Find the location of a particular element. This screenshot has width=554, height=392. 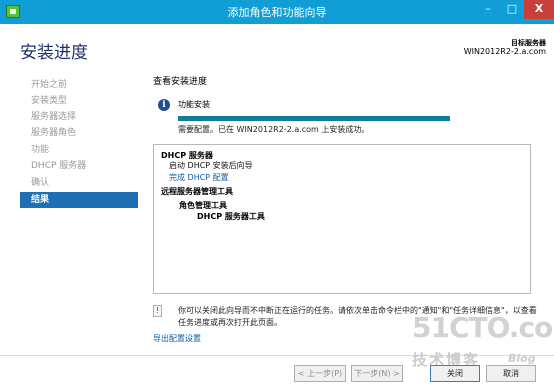

export-configuration-link: 导出配置设置 is located at coordinates (177, 338).